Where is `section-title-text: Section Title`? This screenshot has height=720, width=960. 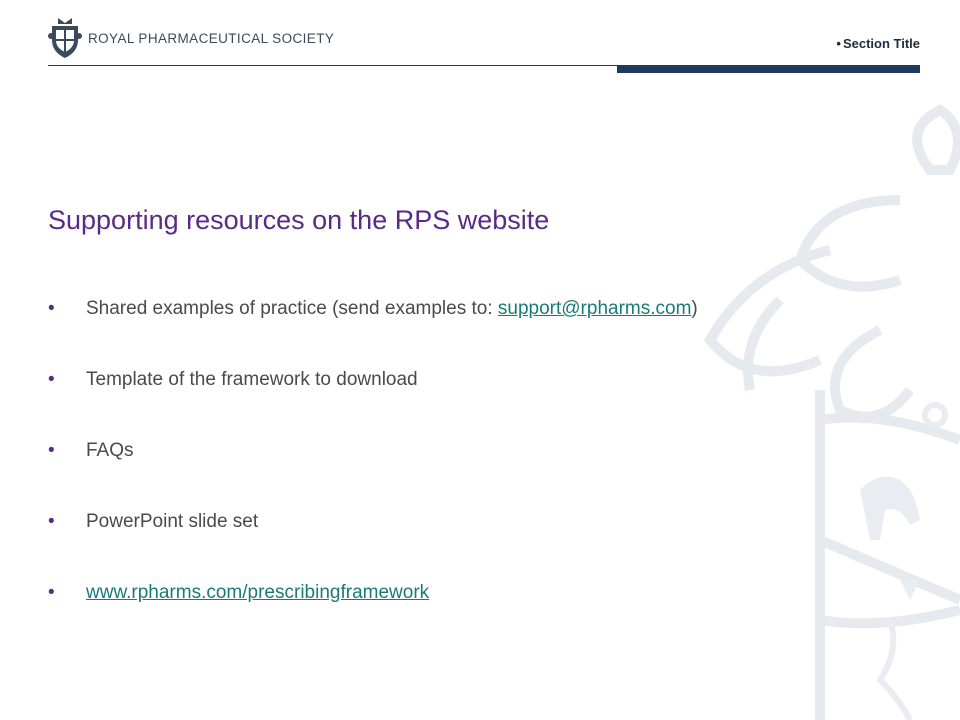 section-title-text: Section Title is located at coordinates (881, 43).